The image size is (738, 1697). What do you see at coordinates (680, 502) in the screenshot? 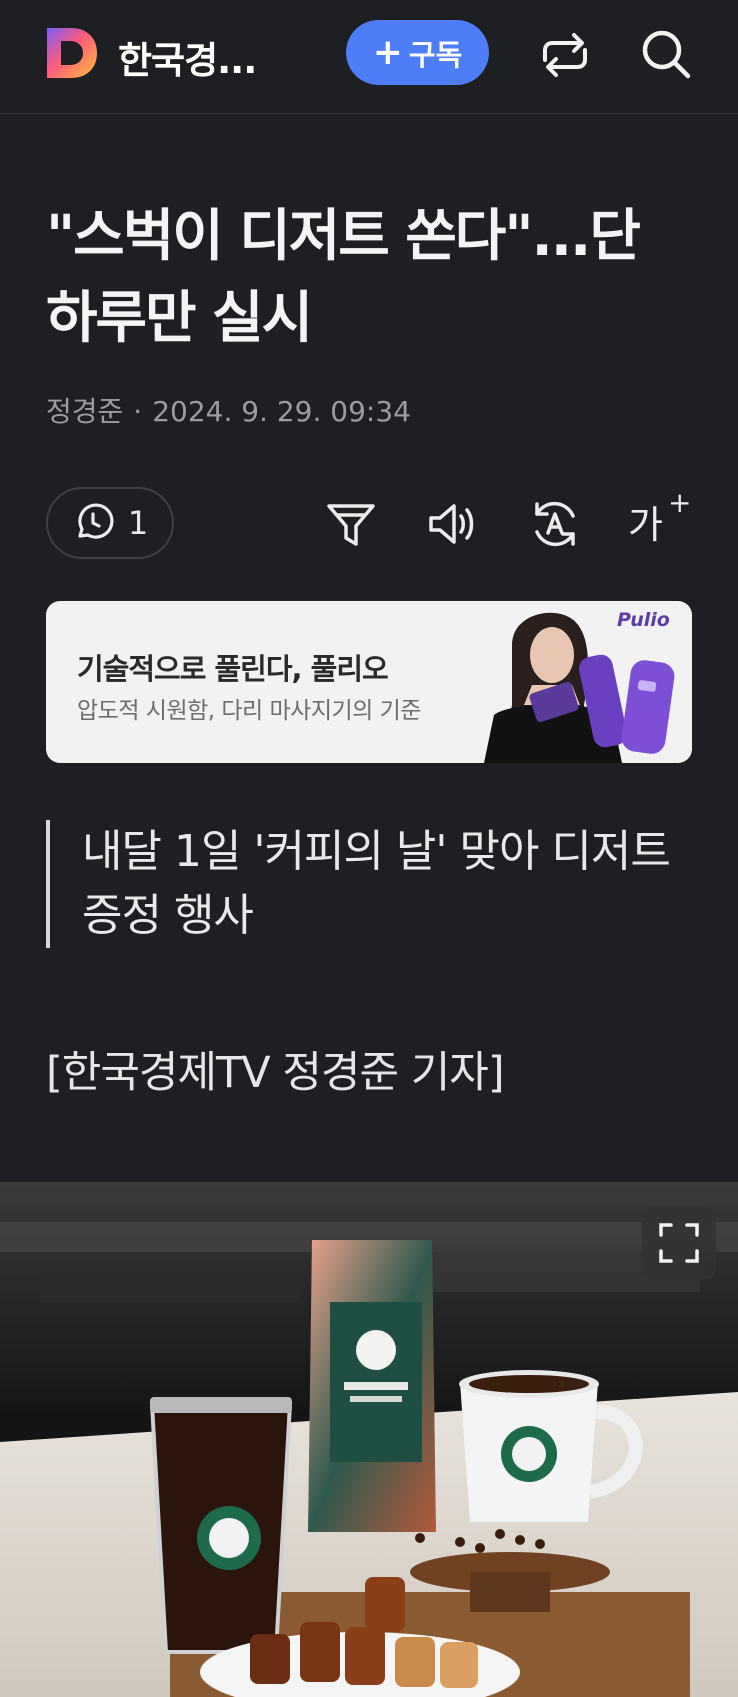
I see `font-size-plus: +` at bounding box center [680, 502].